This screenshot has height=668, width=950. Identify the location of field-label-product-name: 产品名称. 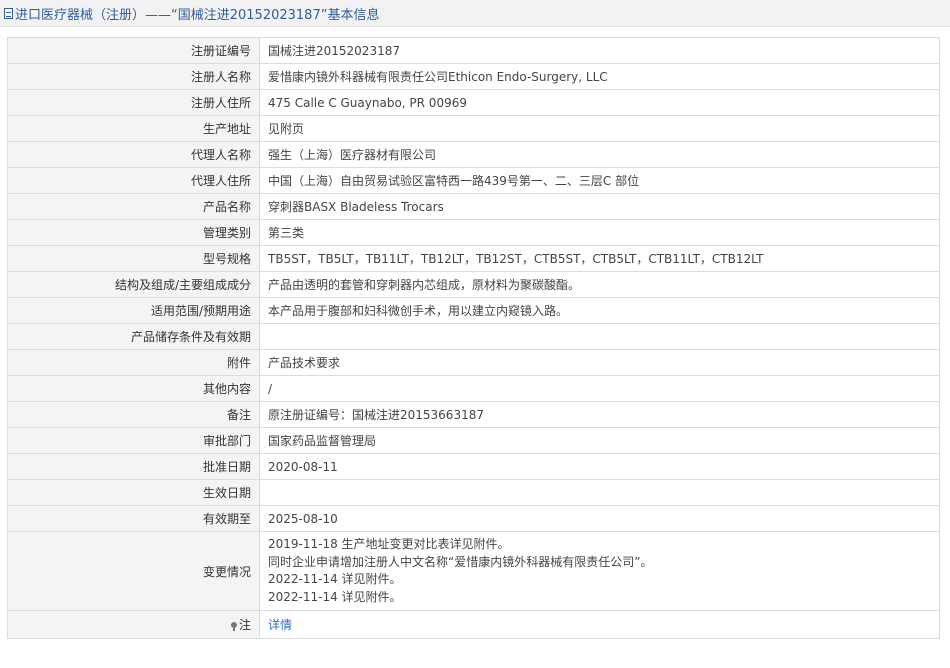
(133, 206).